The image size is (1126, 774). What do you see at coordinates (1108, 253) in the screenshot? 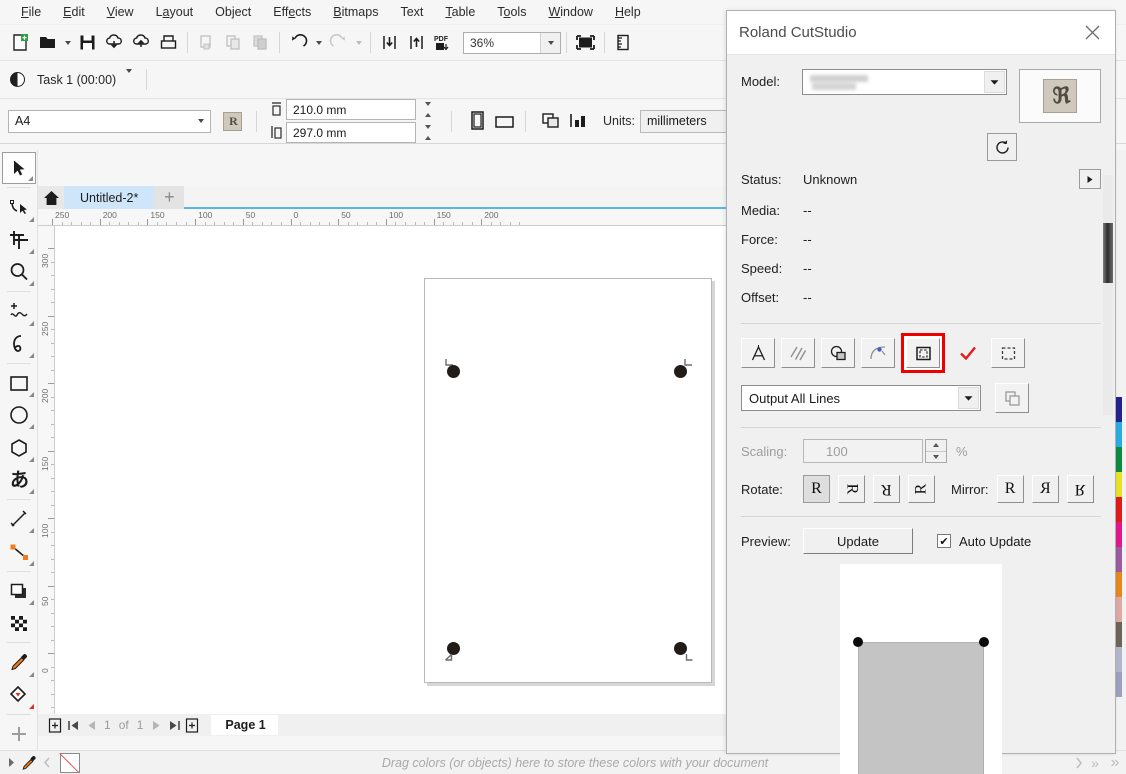
I see `cutstudio-scrollbar-thumb` at bounding box center [1108, 253].